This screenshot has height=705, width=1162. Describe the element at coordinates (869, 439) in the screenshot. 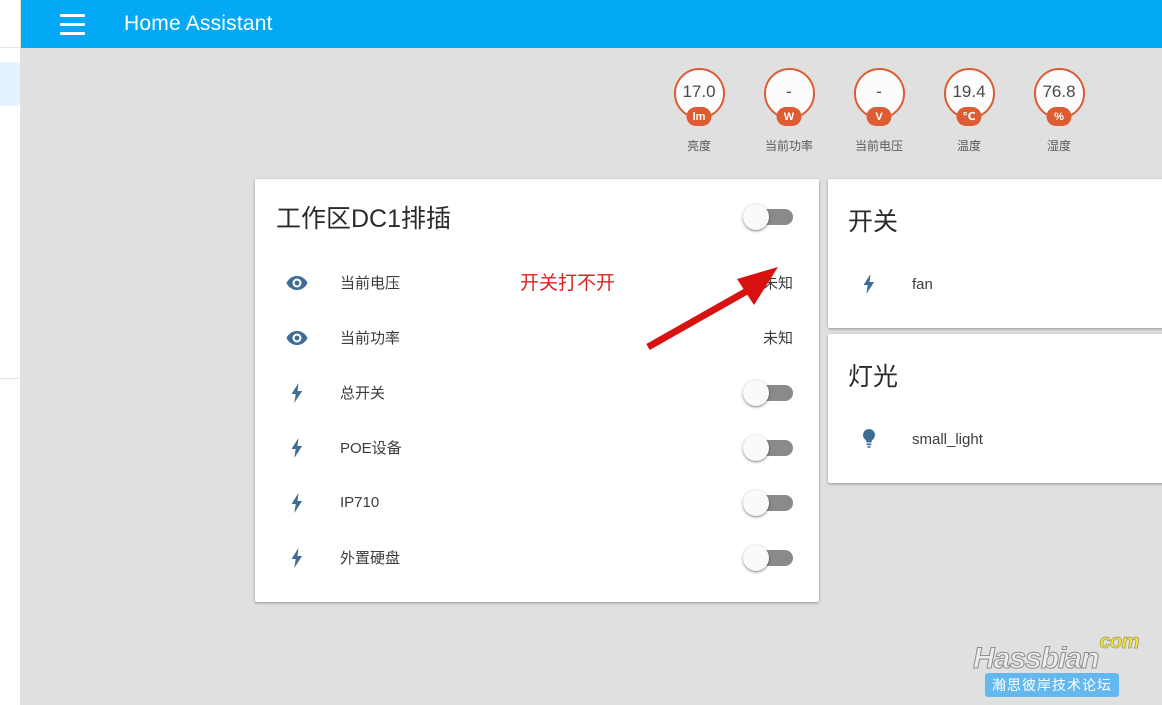

I see `lightbulb-icon` at that location.